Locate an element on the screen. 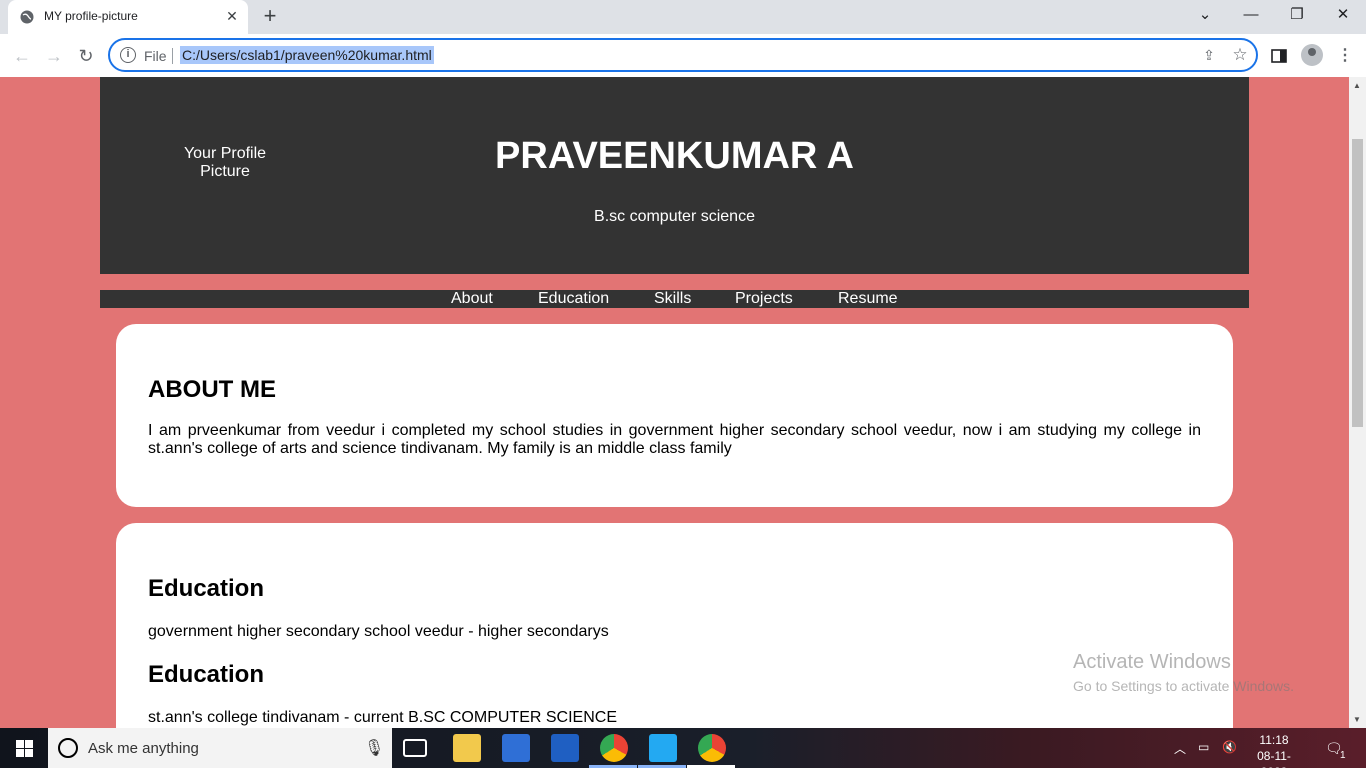 The width and height of the screenshot is (1366, 768). network-icon: ▭ is located at coordinates (1203, 747).